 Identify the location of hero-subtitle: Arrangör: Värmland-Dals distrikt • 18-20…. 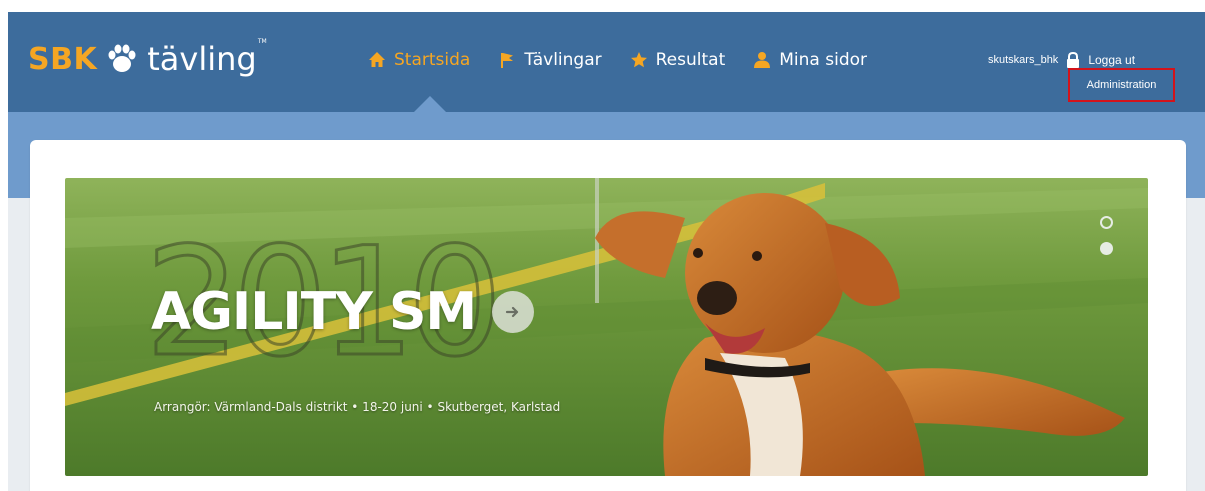
(357, 407).